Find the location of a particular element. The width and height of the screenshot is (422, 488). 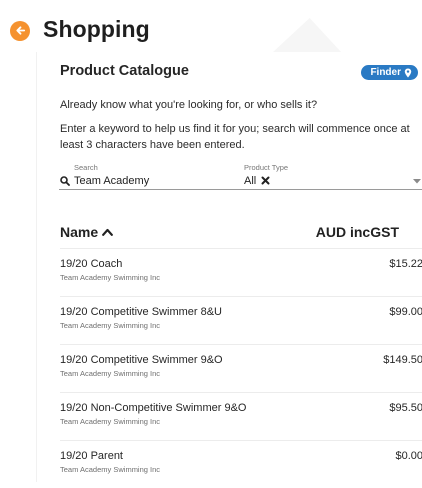

name-column-header: Name is located at coordinates (87, 232).